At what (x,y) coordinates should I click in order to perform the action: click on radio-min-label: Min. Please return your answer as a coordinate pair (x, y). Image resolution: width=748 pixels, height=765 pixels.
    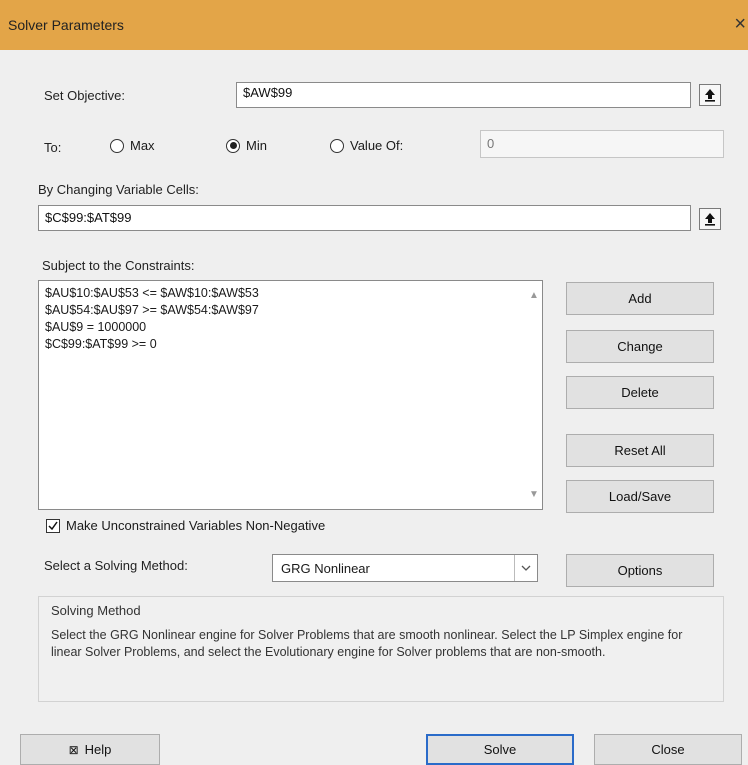
    Looking at the image, I should click on (256, 145).